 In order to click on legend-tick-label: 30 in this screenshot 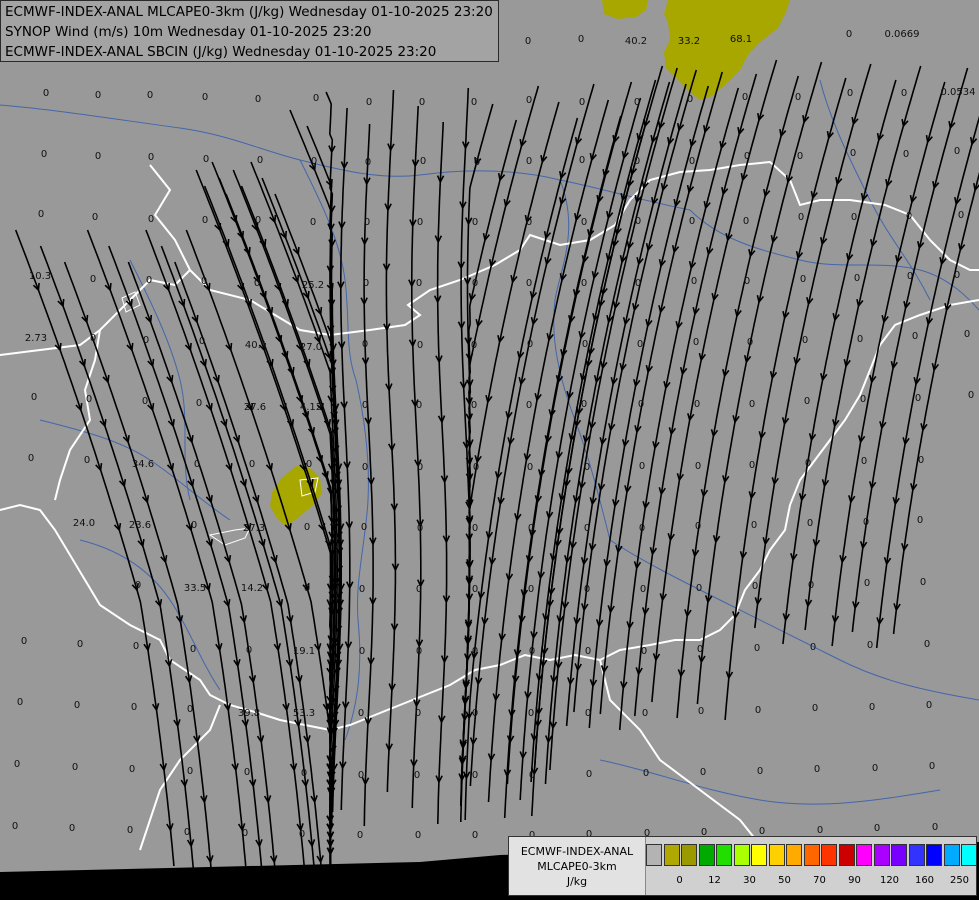, I will do `click(749, 880)`.